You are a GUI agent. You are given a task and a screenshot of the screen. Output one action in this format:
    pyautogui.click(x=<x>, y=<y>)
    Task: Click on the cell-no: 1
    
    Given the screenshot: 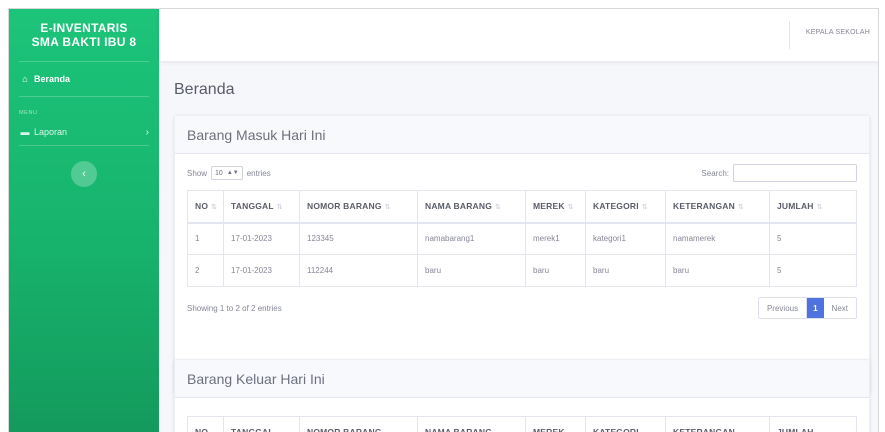 What is the action you would take?
    pyautogui.click(x=205, y=238)
    